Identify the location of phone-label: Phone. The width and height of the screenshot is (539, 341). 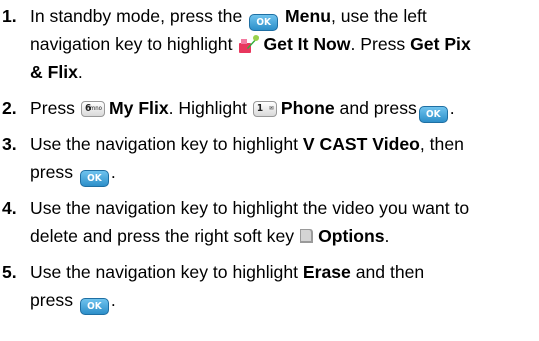
(307, 108).